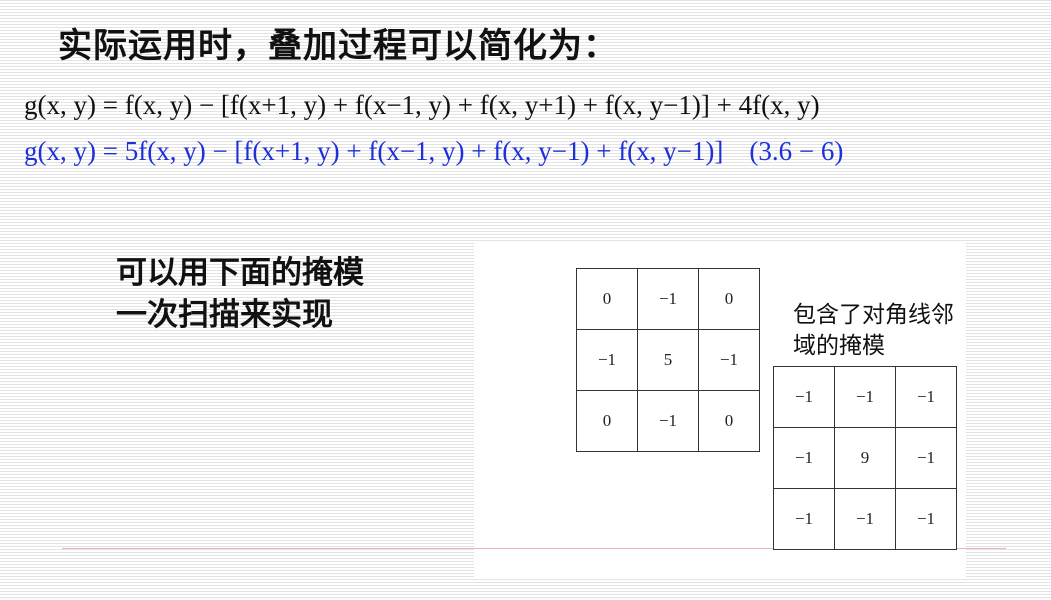  Describe the element at coordinates (796, 151) in the screenshot. I see `equation-number: (3.6 − 6)` at that location.